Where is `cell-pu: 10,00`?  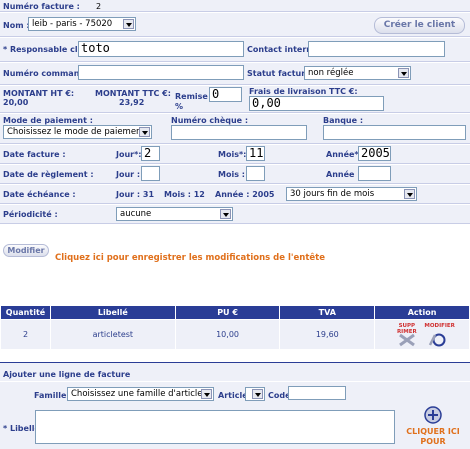
cell-pu: 10,00 is located at coordinates (227, 334).